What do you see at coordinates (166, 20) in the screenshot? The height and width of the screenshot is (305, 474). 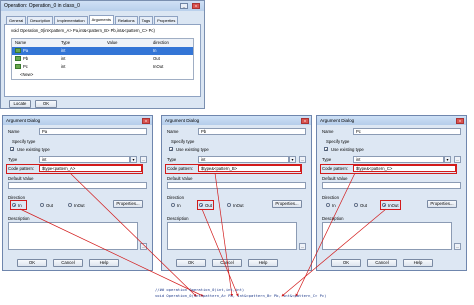 I see `tab-properties: Properties` at bounding box center [166, 20].